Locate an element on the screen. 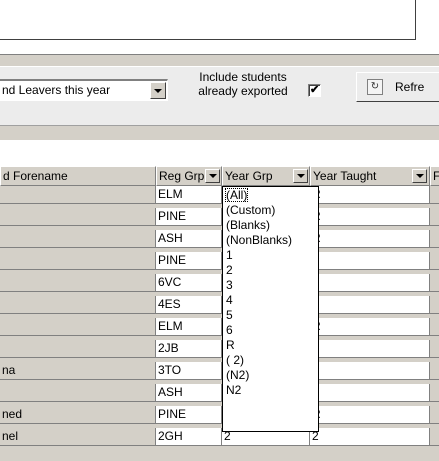 The width and height of the screenshot is (439, 461). filter-option: (N2) is located at coordinates (237, 375).